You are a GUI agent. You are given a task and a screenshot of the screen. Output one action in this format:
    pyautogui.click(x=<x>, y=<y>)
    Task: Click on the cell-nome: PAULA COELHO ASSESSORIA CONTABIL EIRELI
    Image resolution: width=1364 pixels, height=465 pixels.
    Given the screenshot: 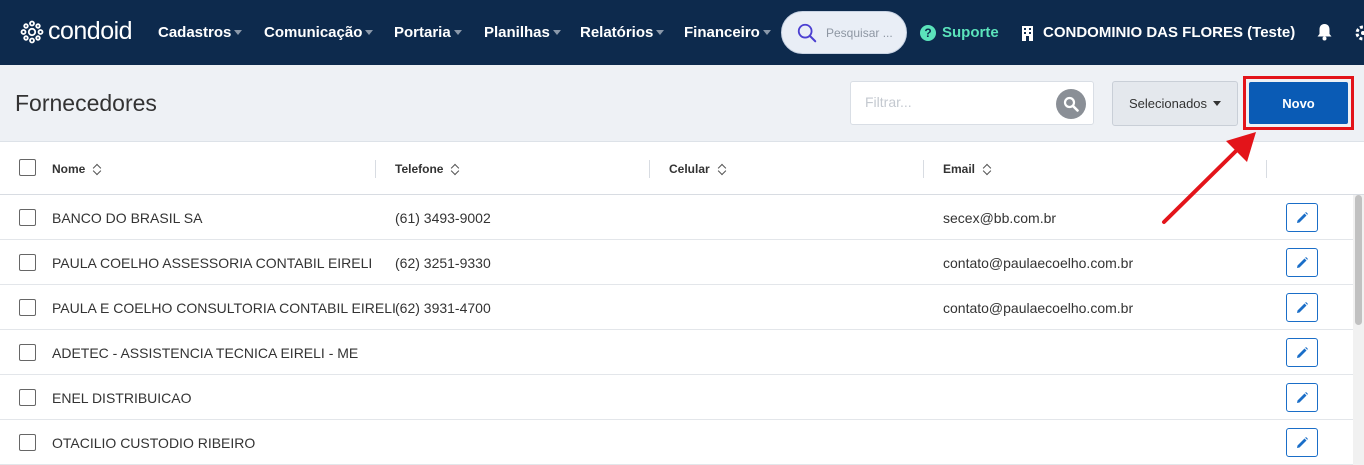 What is the action you would take?
    pyautogui.click(x=212, y=262)
    